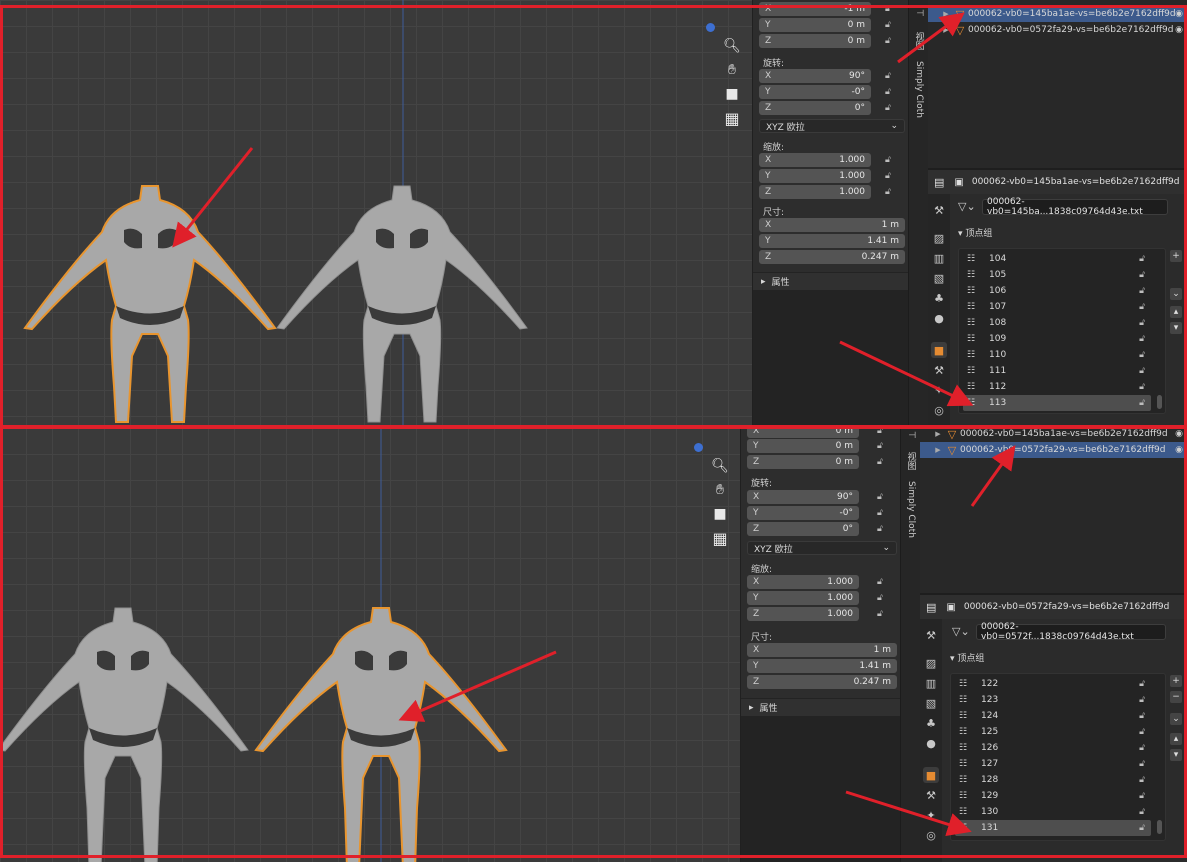  What do you see at coordinates (1176, 755) in the screenshot?
I see `move-down-button: ▾` at bounding box center [1176, 755].